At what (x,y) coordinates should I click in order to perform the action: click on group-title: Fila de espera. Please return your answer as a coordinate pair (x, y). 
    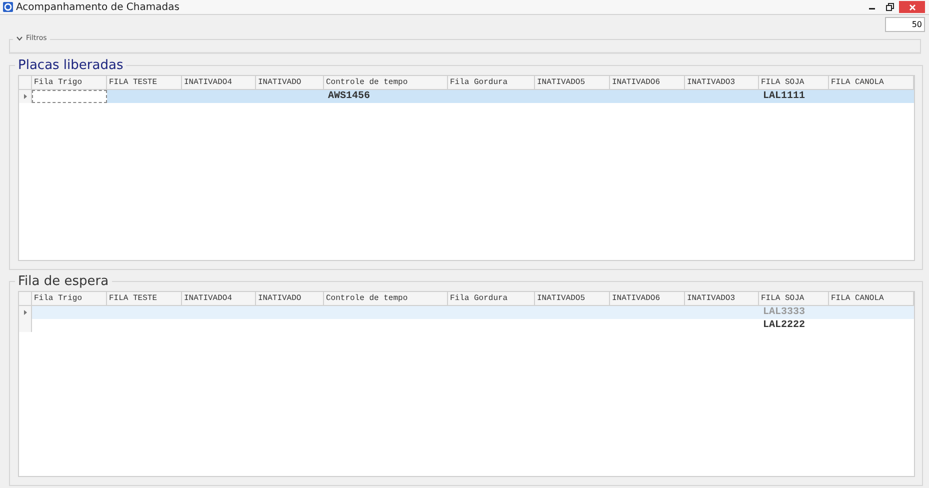
    Looking at the image, I should click on (63, 281).